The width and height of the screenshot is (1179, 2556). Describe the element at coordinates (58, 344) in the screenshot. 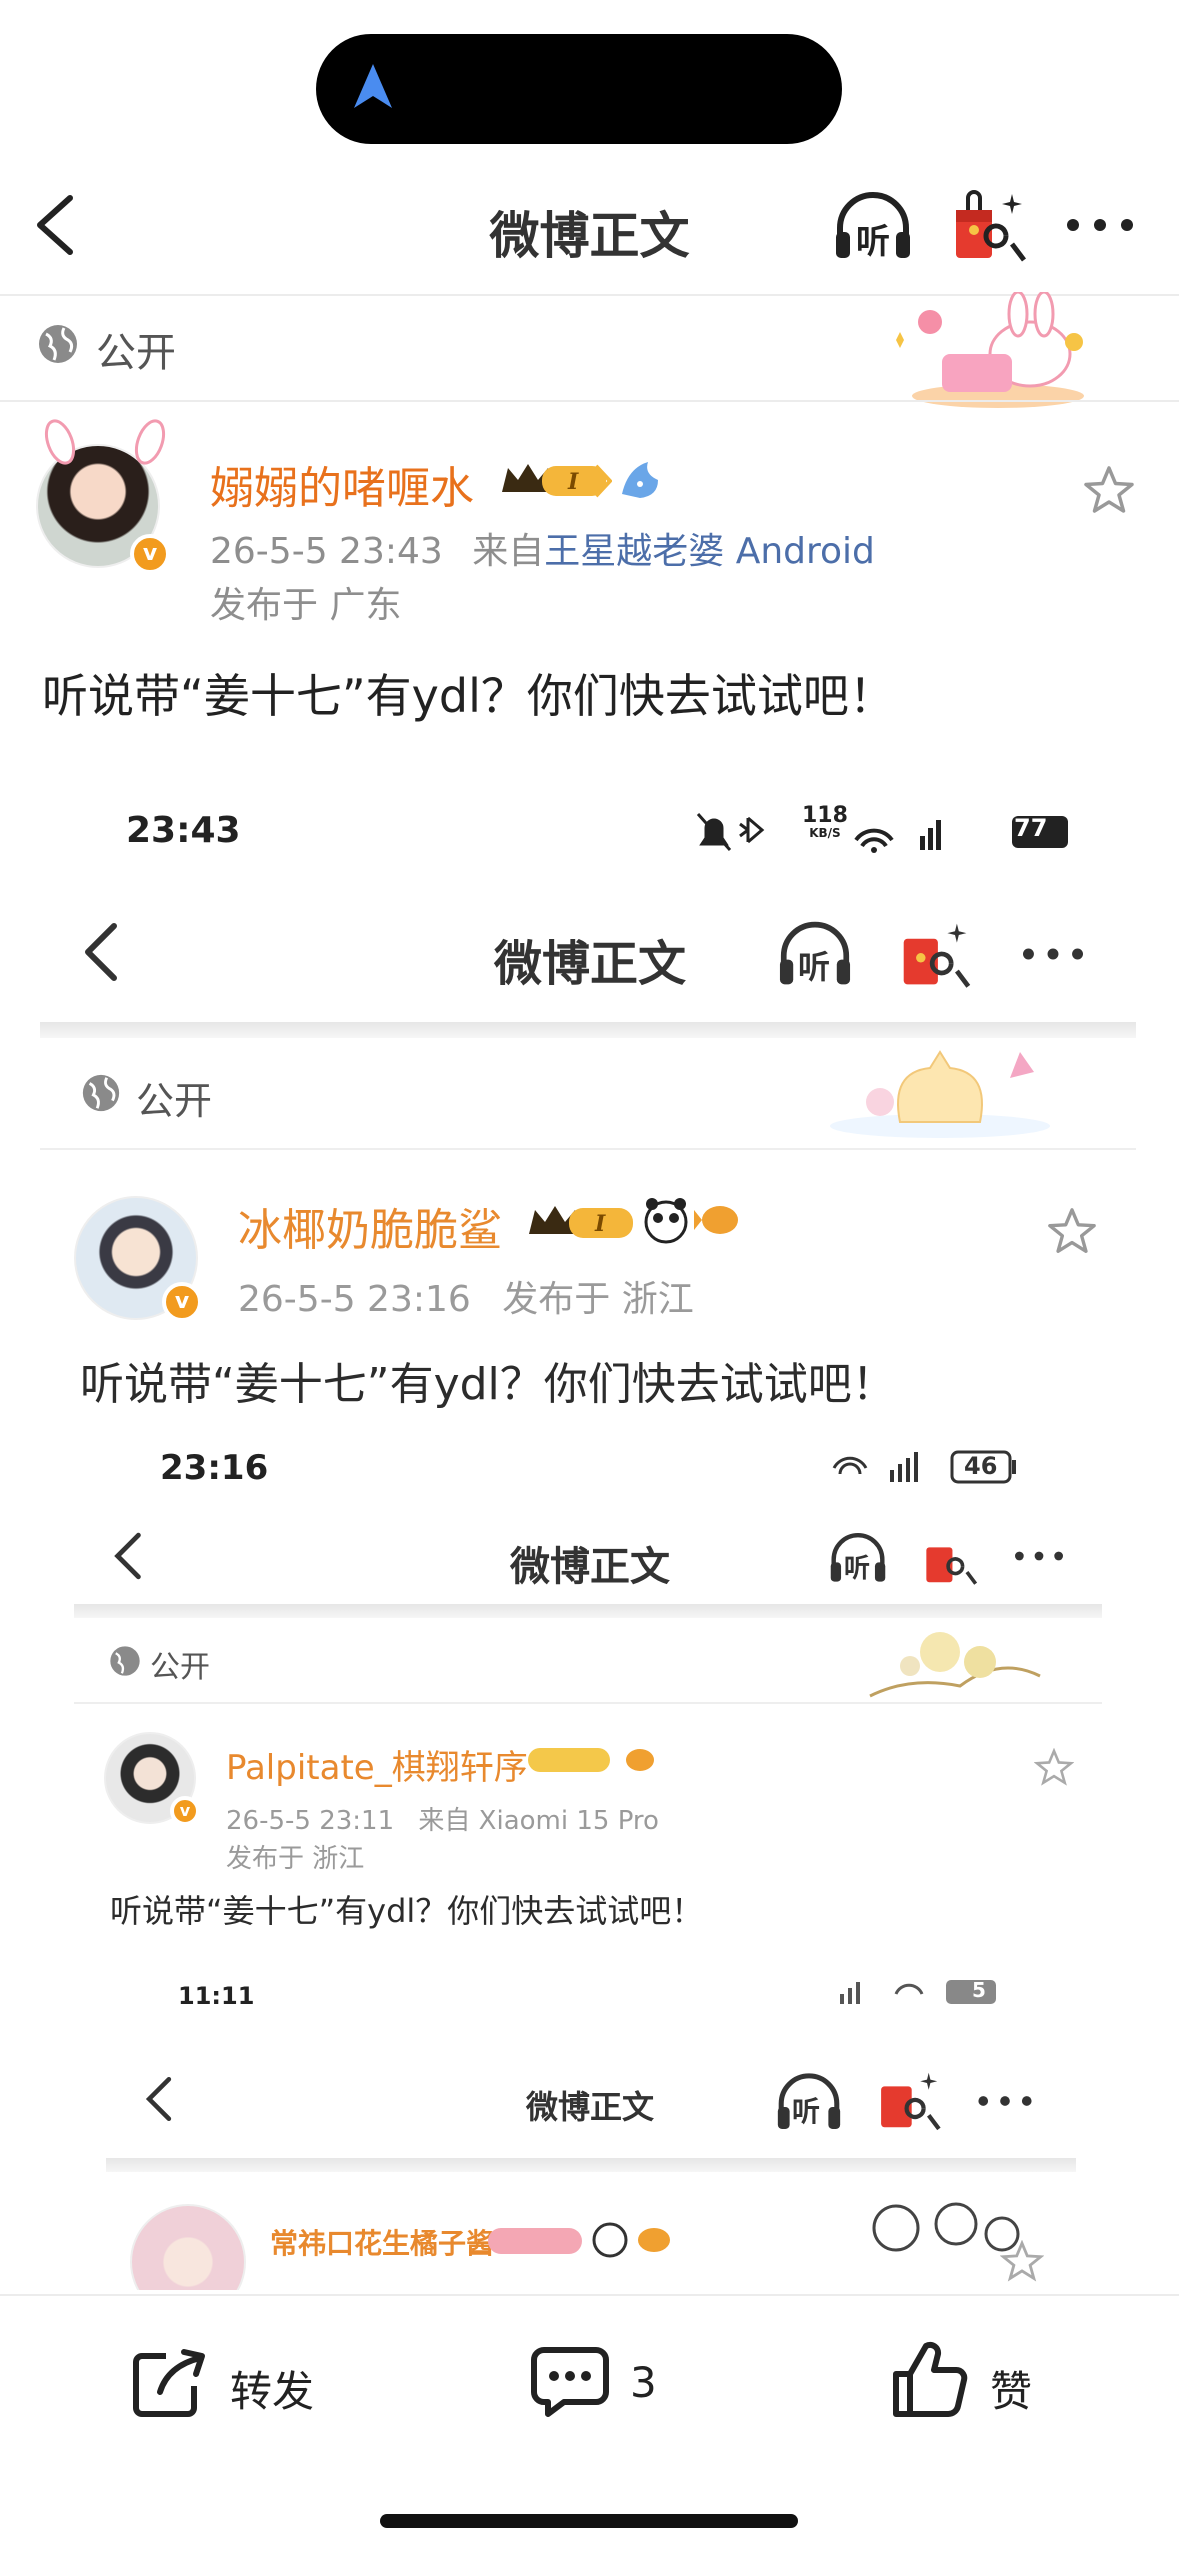

I see `globe-icon` at that location.